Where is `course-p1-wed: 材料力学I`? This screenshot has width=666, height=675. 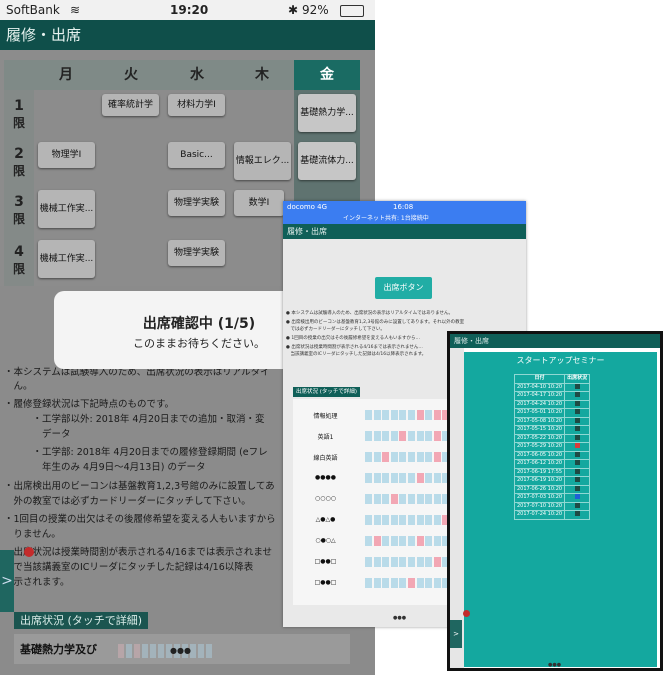
course-p1-wed: 材料力学I is located at coordinates (196, 105).